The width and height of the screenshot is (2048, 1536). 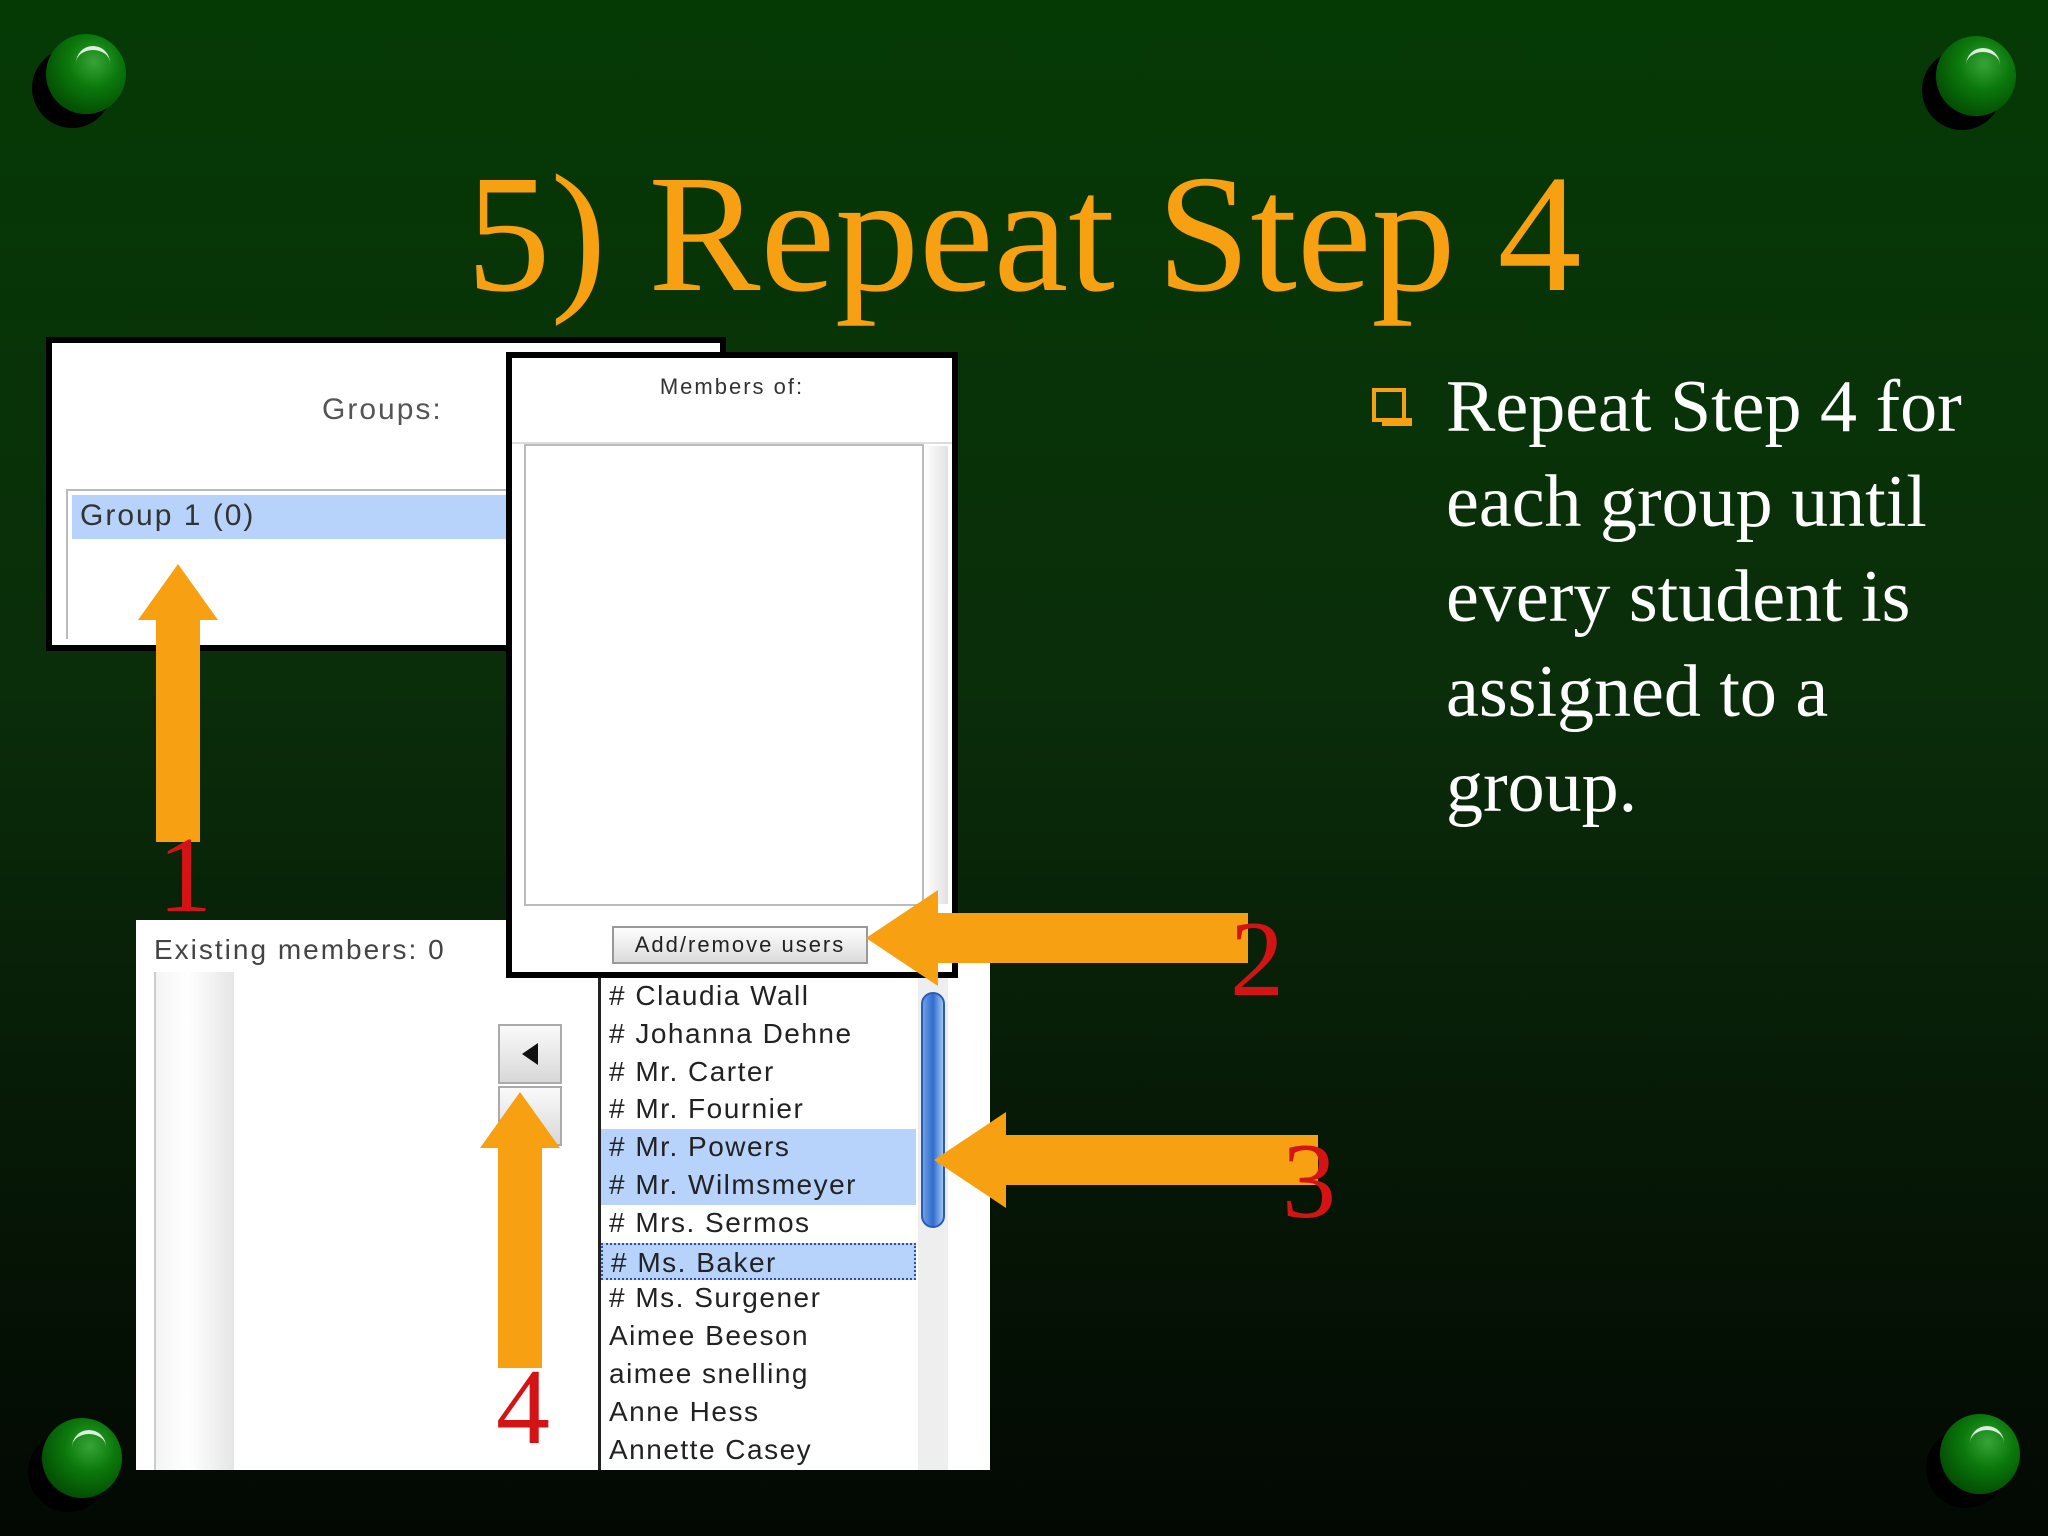 What do you see at coordinates (86, 74) in the screenshot?
I see `corner-dot-top-left` at bounding box center [86, 74].